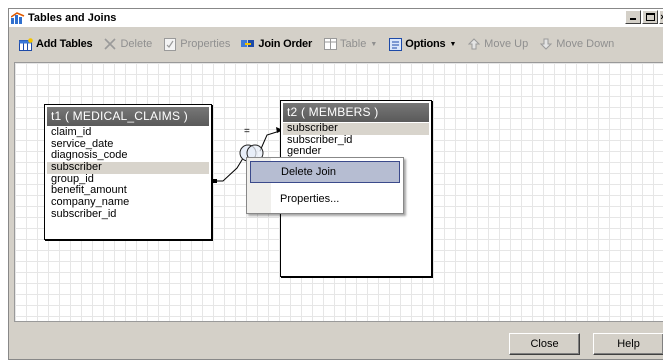 The height and width of the screenshot is (360, 663). Describe the element at coordinates (628, 344) in the screenshot. I see `help-button: Help` at that location.